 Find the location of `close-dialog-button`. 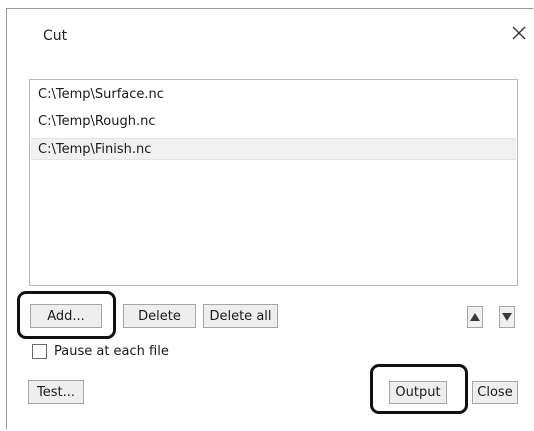

close-dialog-button is located at coordinates (519, 33).